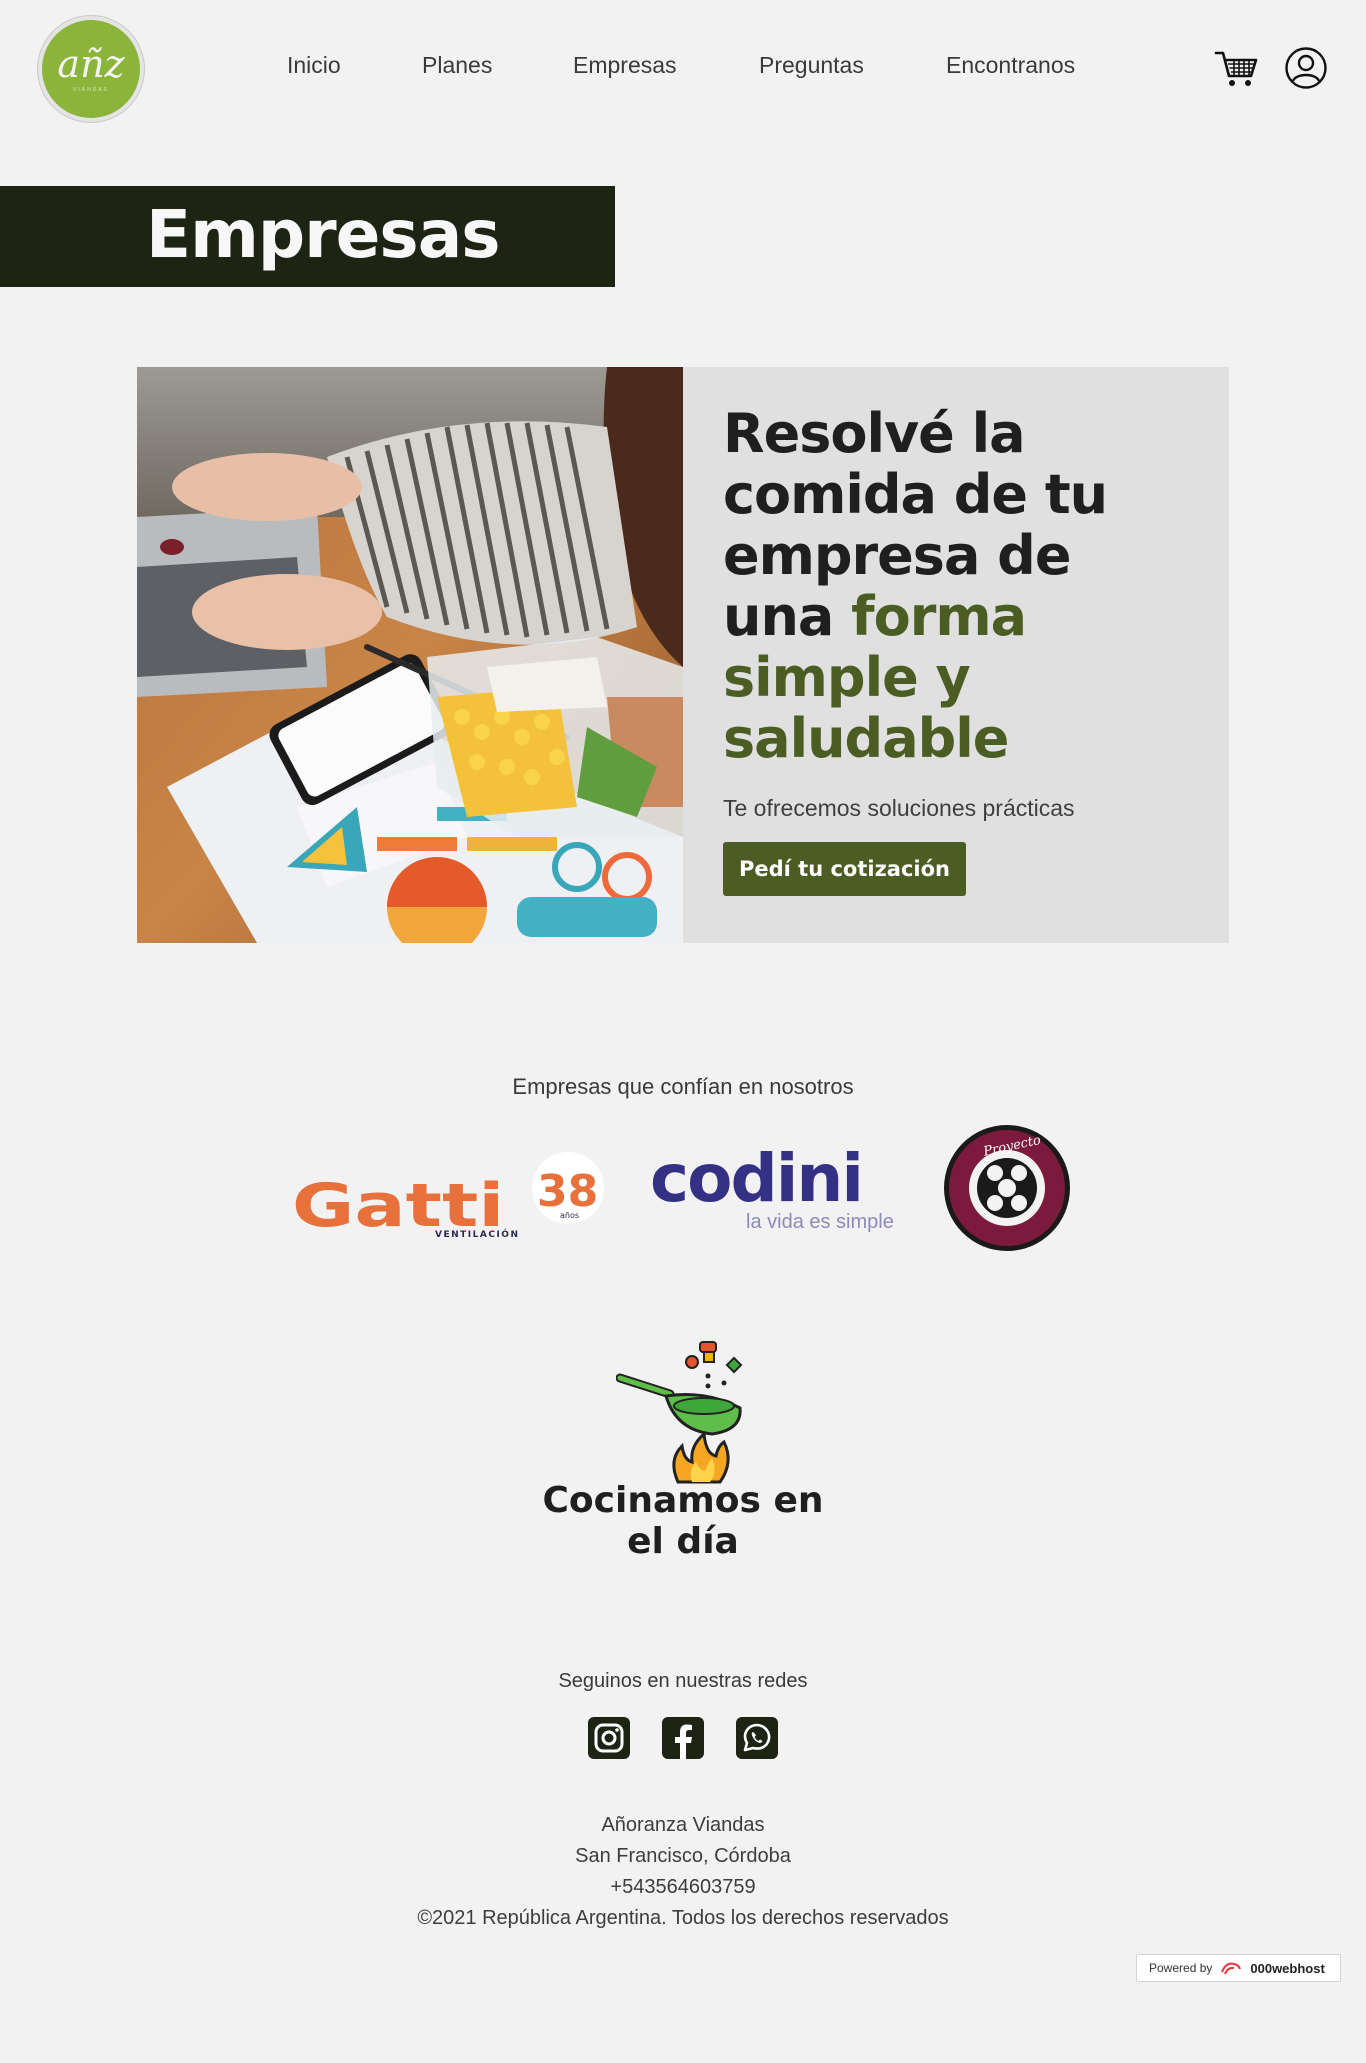  What do you see at coordinates (567, 1191) in the screenshot?
I see `svg-text: 38` at bounding box center [567, 1191].